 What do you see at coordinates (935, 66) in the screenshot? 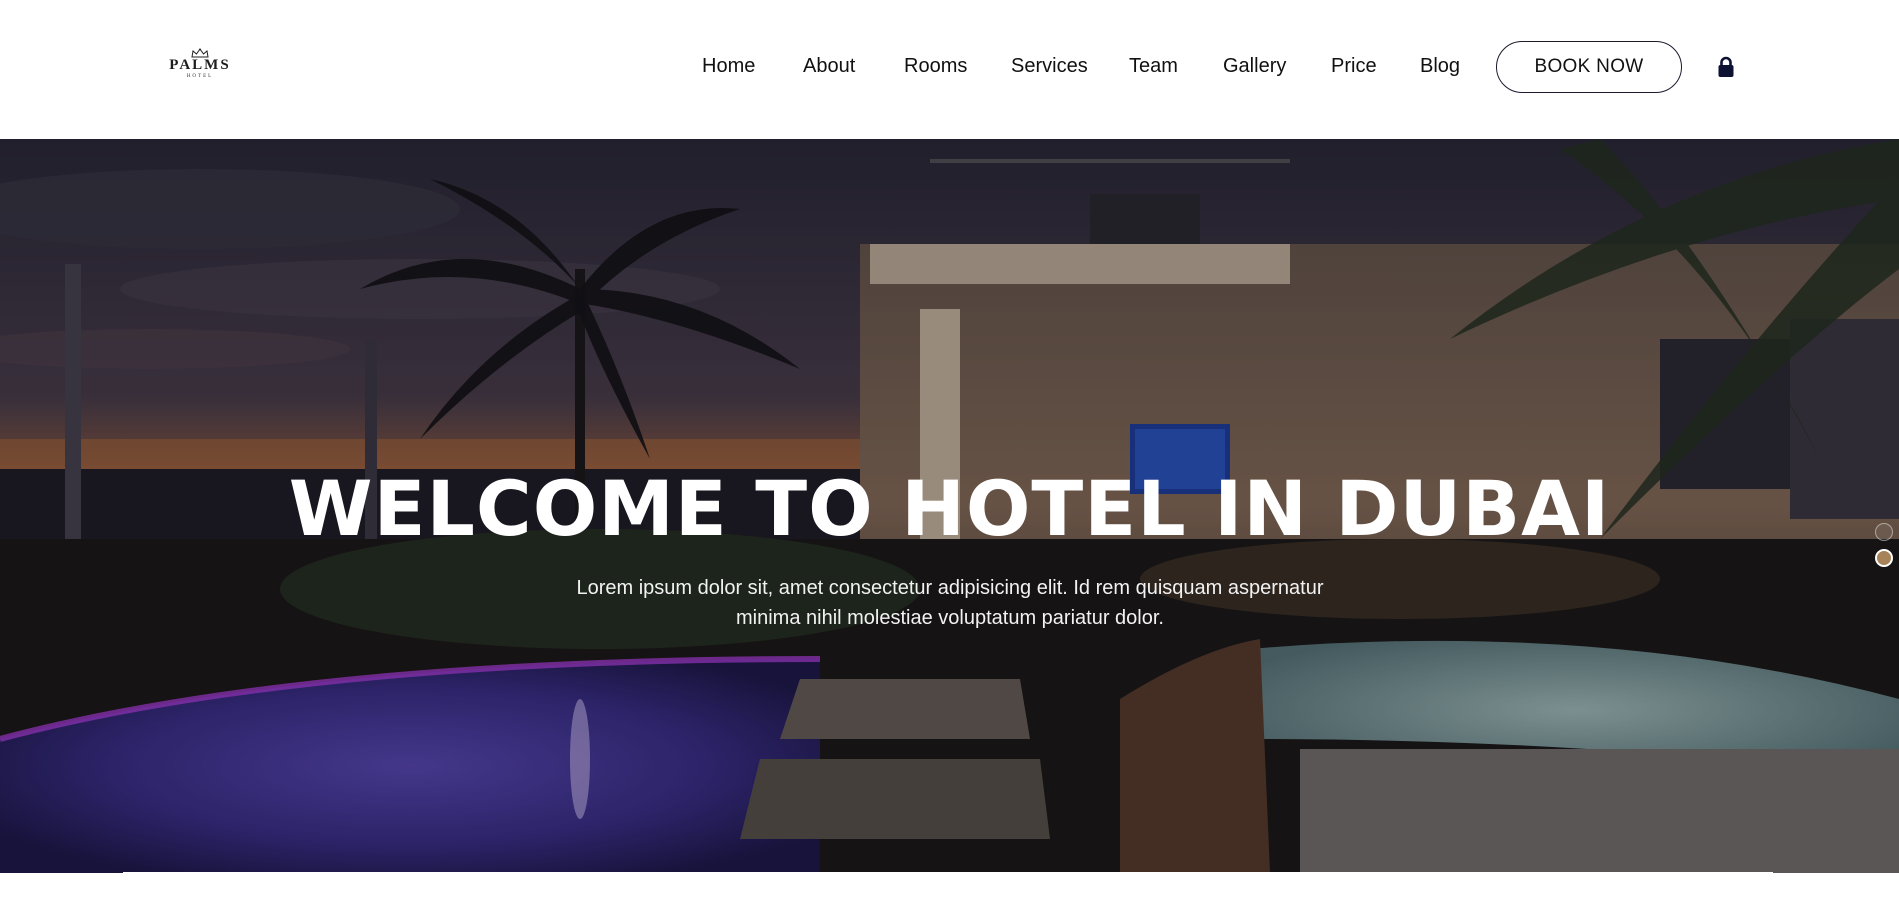
I see `nav-rooms: Rooms` at bounding box center [935, 66].